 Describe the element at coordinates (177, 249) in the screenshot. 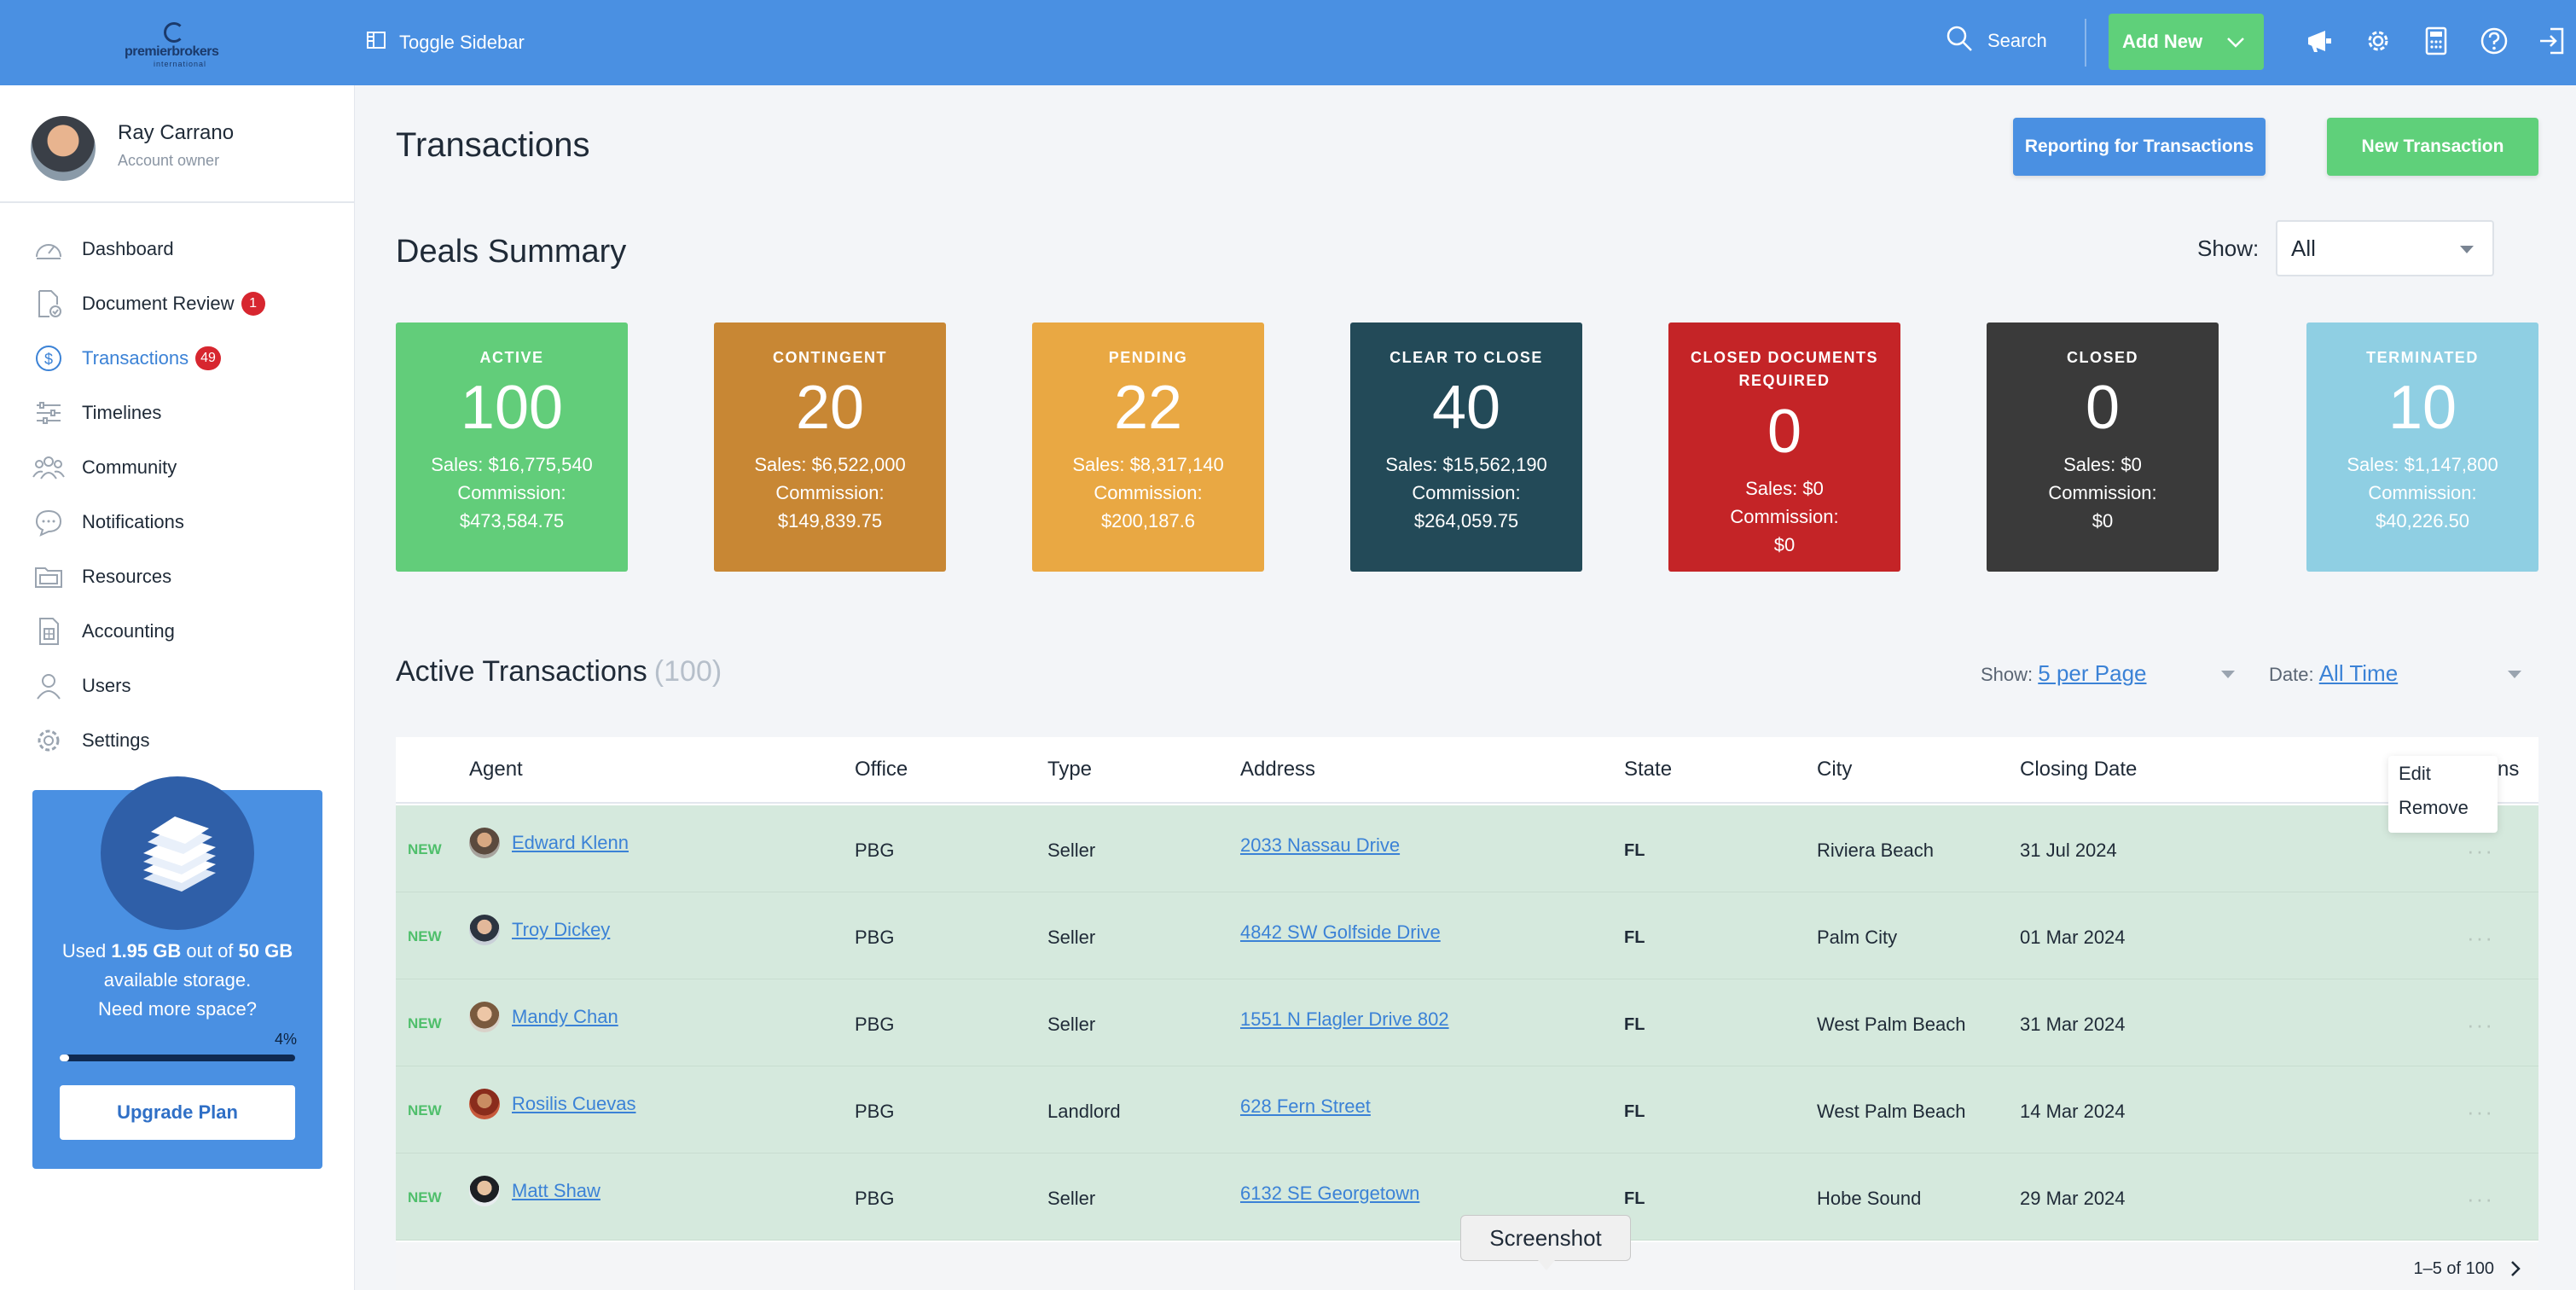

I see `sidebar-item-dashboard: Dashboard` at that location.